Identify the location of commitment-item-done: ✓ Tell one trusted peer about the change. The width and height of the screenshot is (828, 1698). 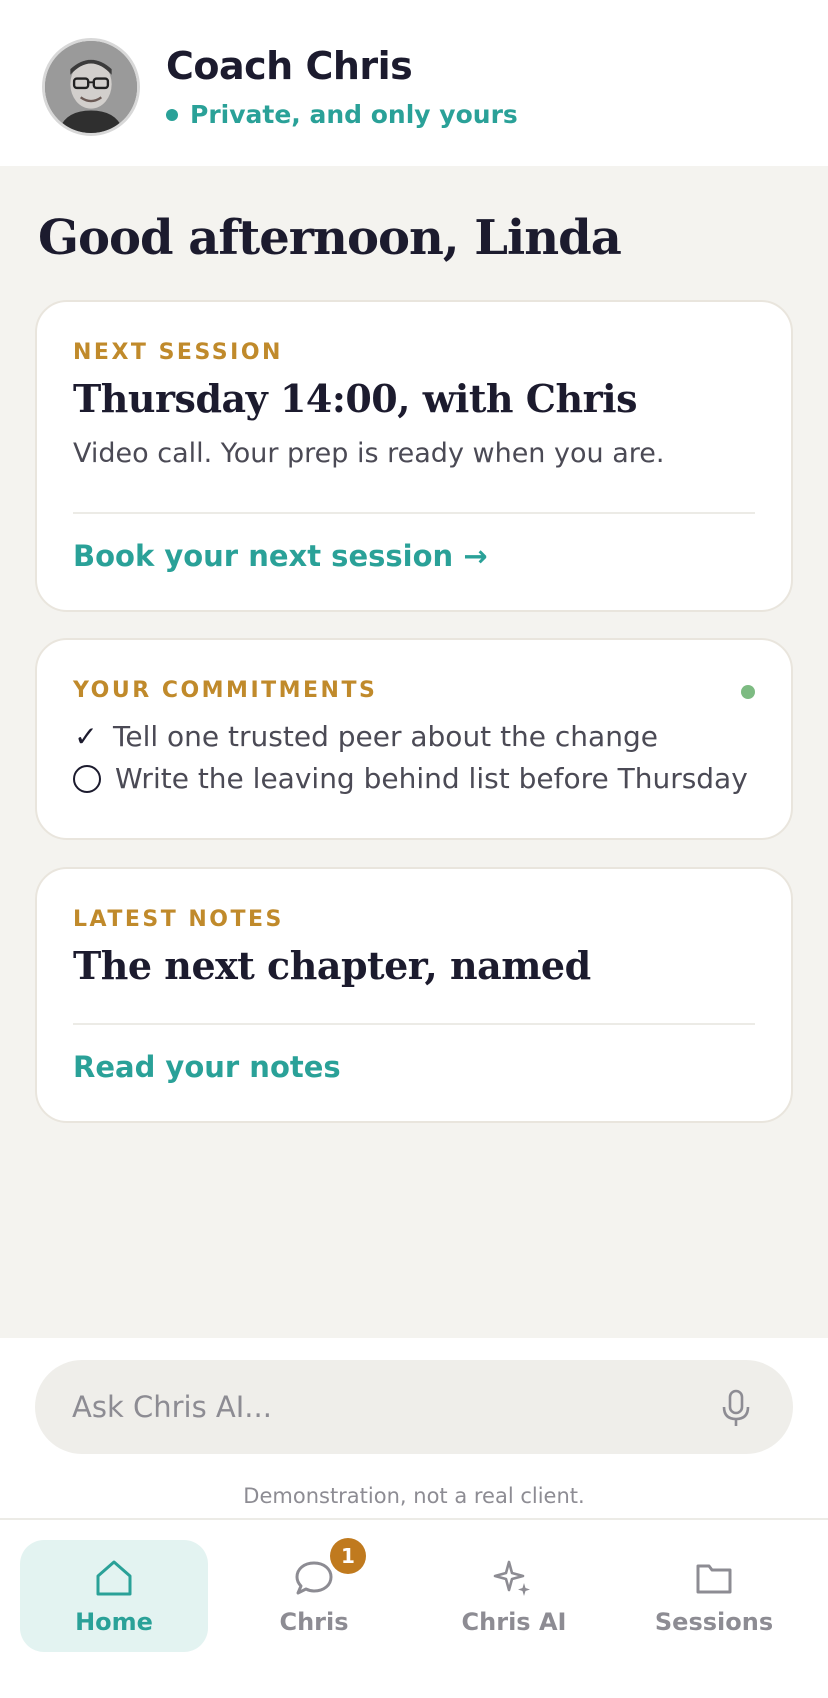
(365, 736).